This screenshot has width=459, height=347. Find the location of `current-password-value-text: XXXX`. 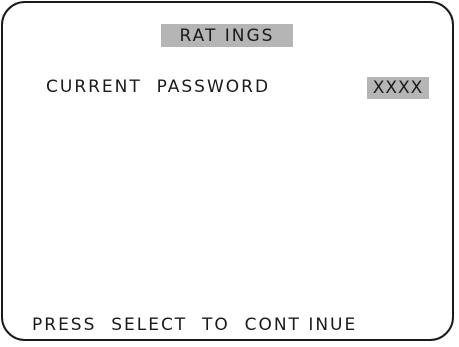

current-password-value-text: XXXX is located at coordinates (398, 88).